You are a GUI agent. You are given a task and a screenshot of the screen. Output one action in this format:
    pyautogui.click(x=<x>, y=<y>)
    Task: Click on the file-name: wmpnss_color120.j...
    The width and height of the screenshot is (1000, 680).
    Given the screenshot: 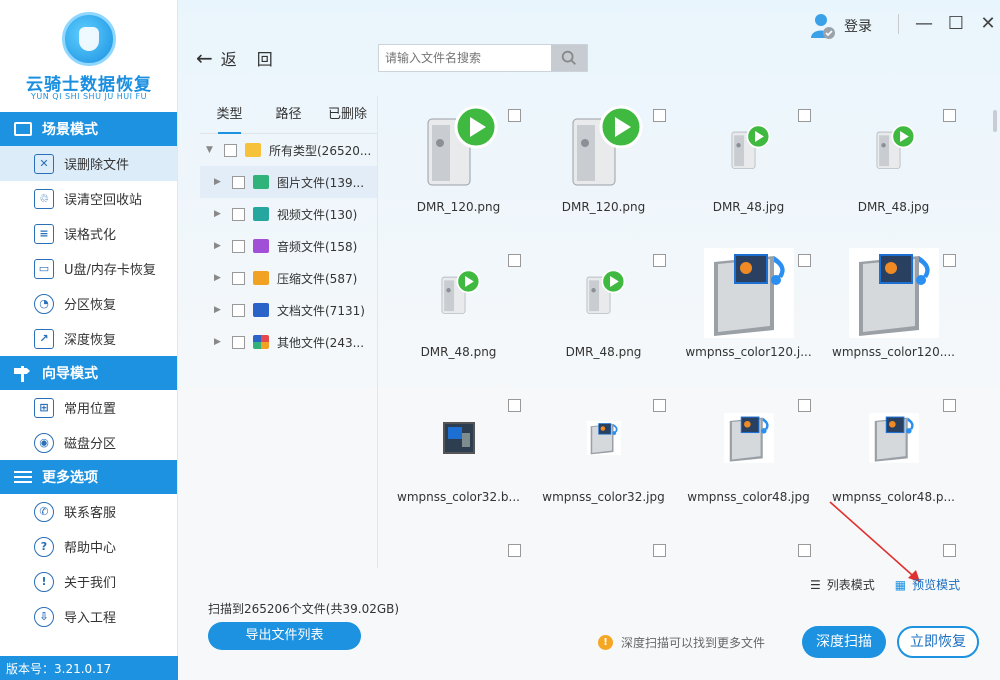 What is the action you would take?
    pyautogui.click(x=748, y=352)
    